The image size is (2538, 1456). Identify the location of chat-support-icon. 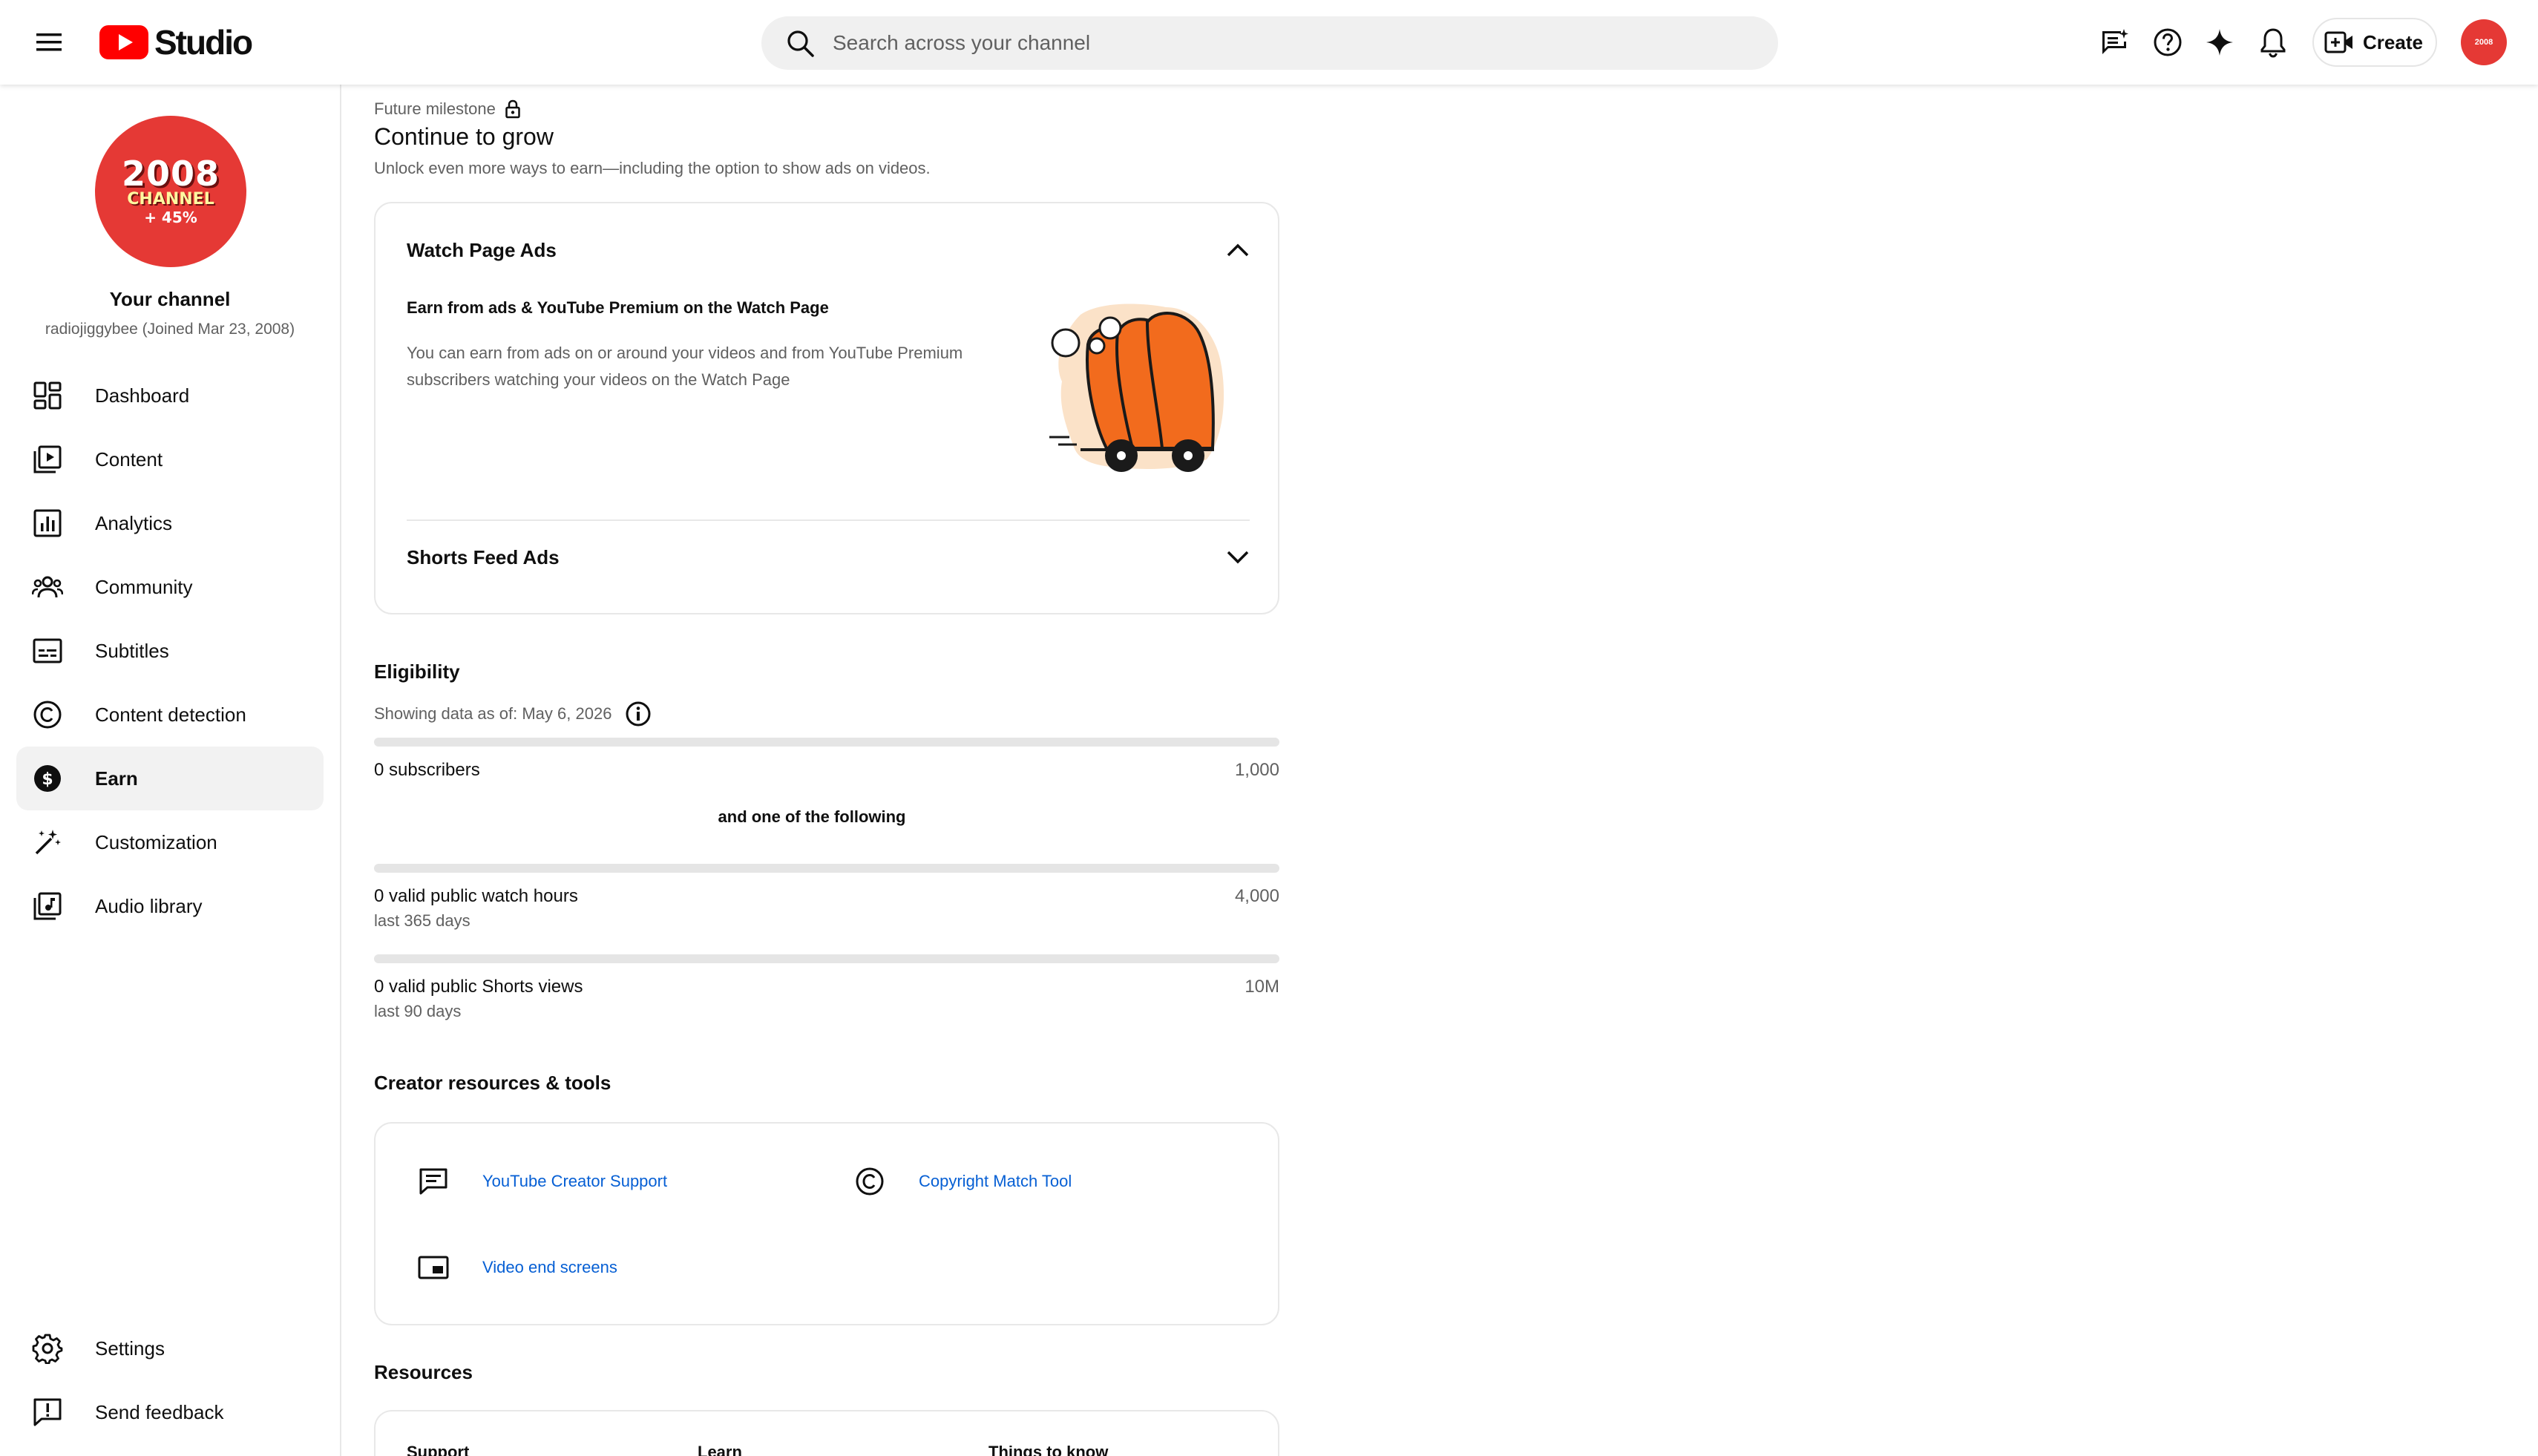
(433, 1182).